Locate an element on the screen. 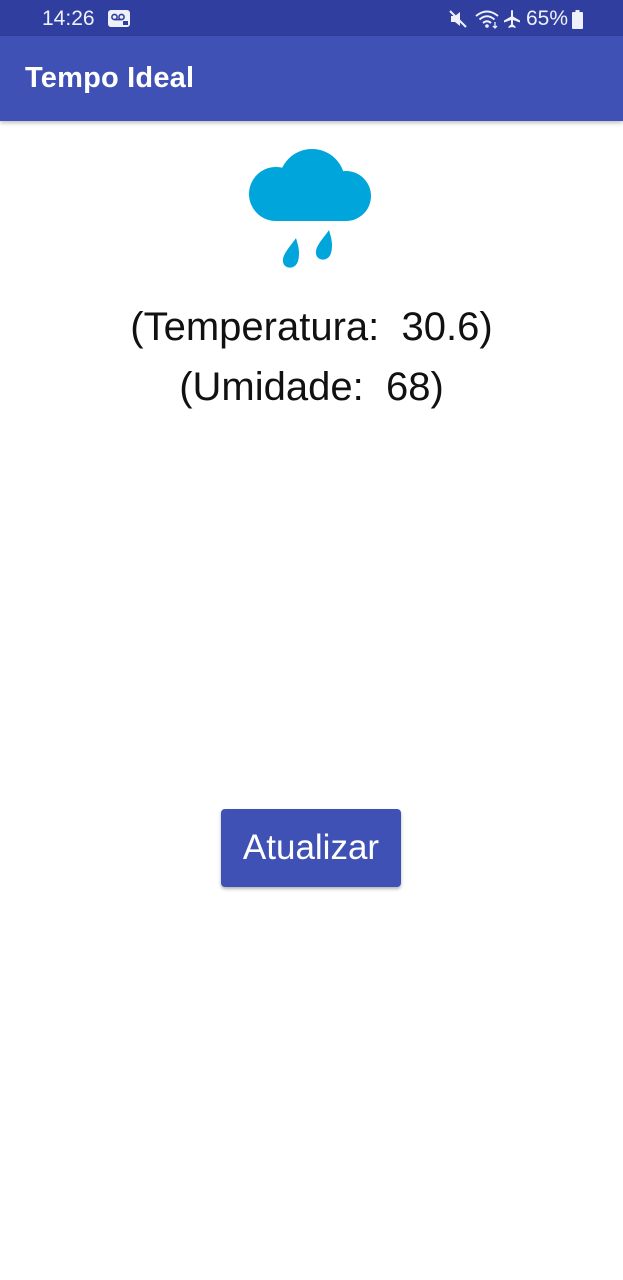  status-icons: 65% is located at coordinates (515, 19).